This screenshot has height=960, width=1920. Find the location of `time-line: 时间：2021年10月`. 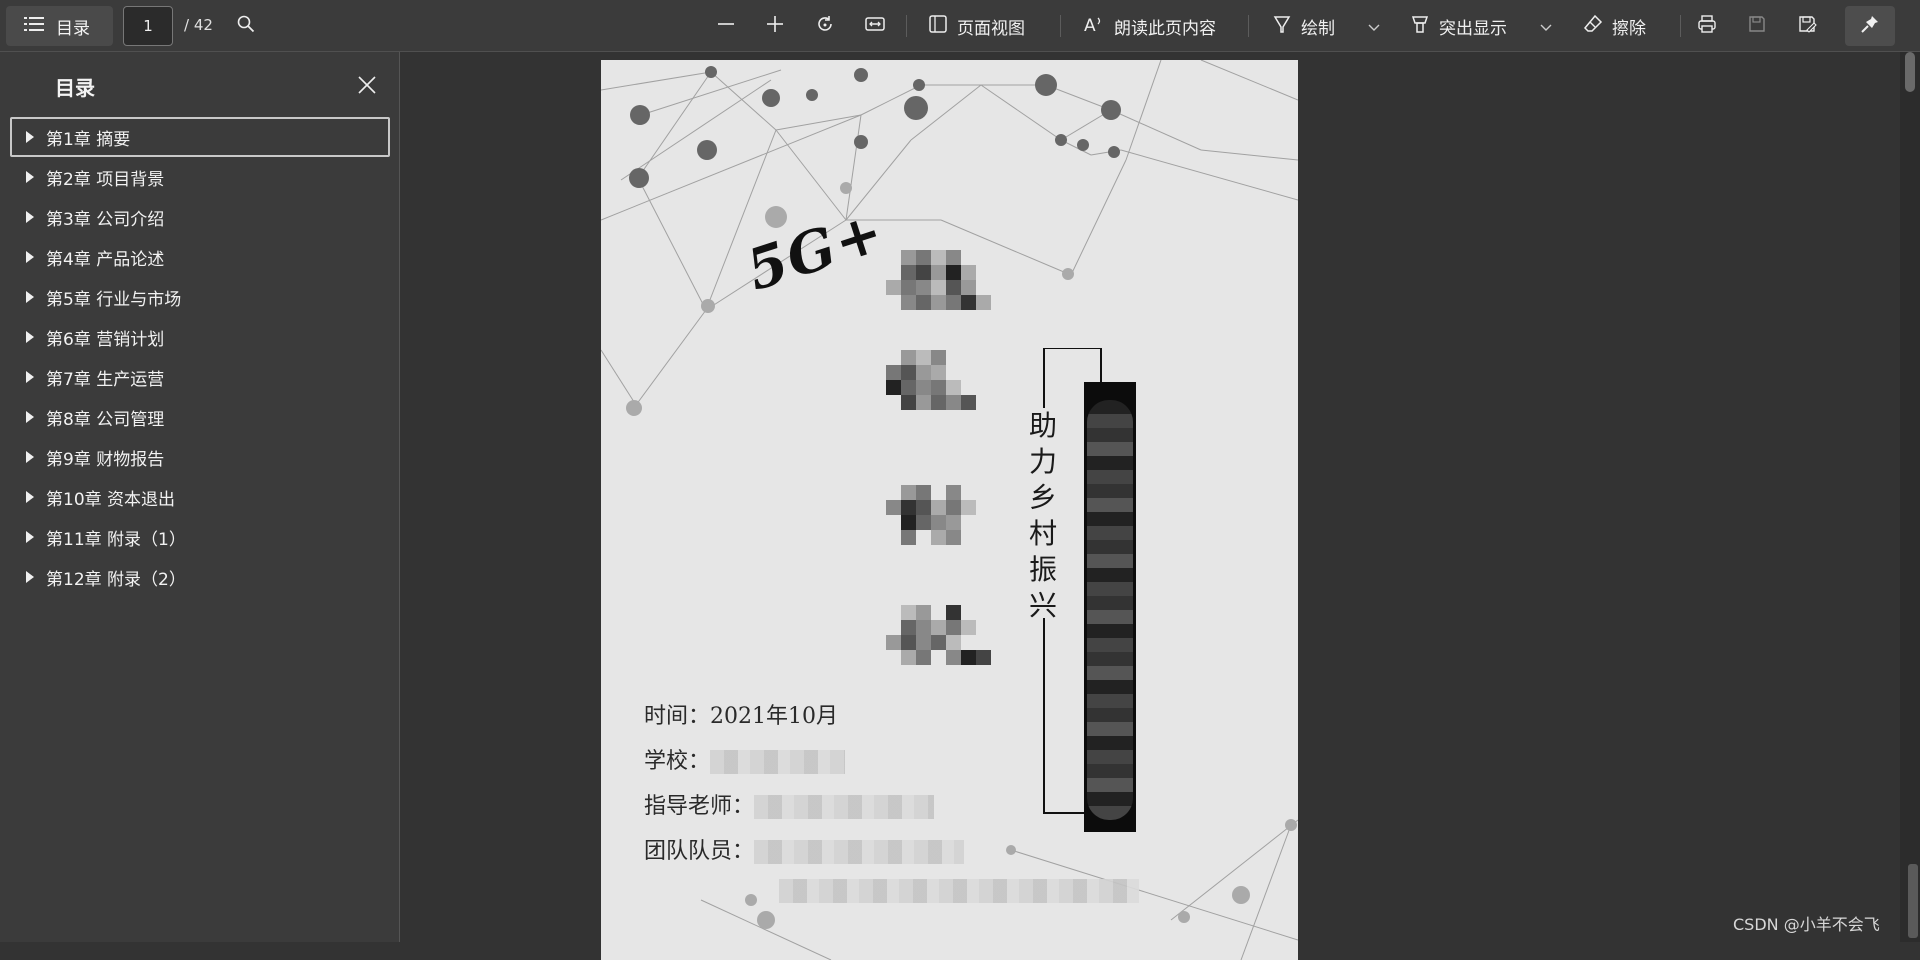

time-line: 时间：2021年10月 is located at coordinates (741, 716).